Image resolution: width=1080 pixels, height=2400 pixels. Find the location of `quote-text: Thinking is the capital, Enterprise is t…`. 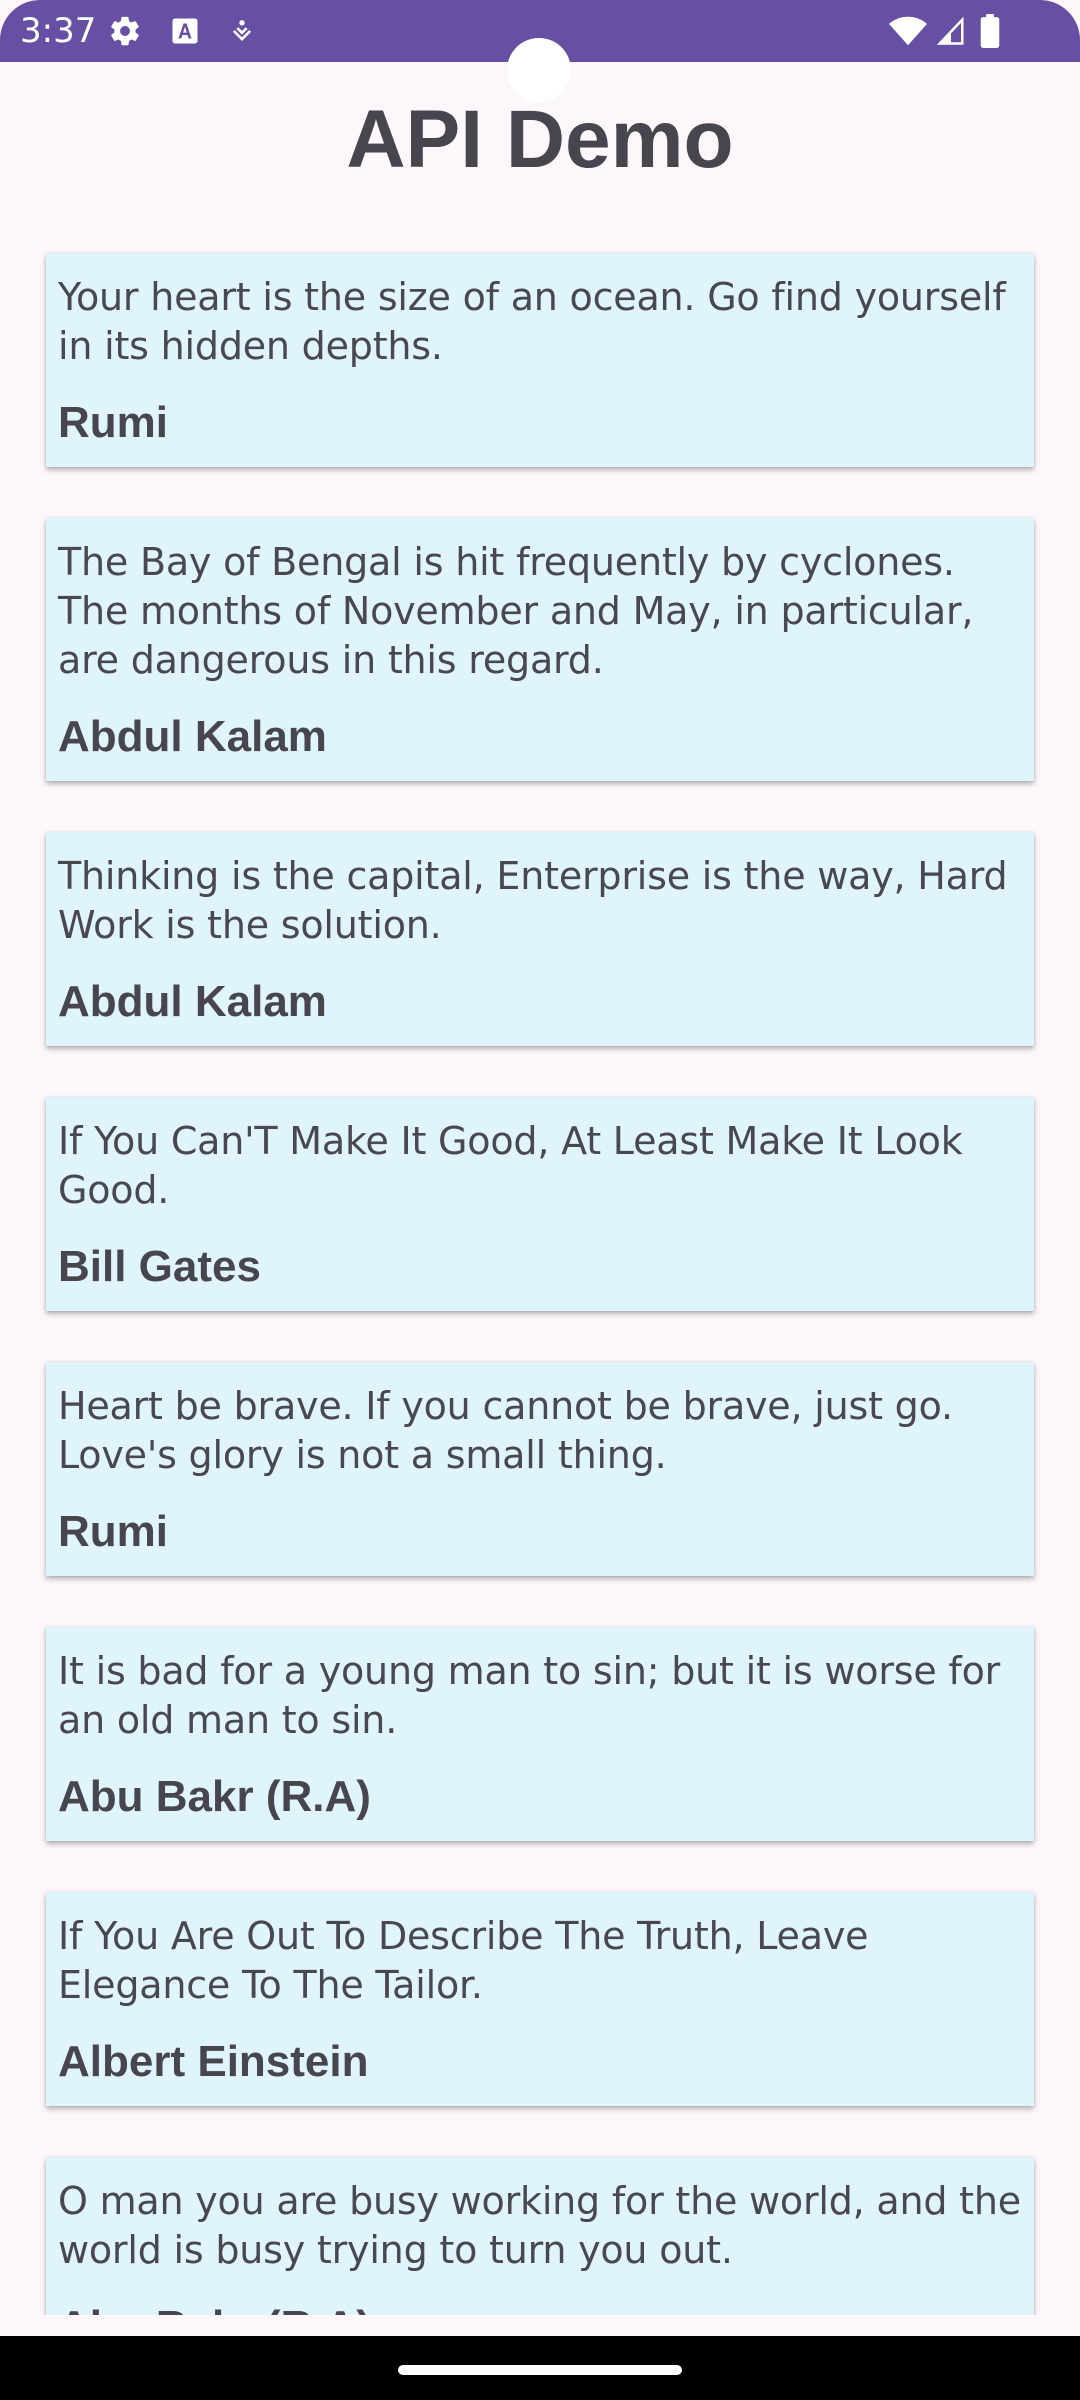

quote-text: Thinking is the capital, Enterprise is t… is located at coordinates (533, 900).